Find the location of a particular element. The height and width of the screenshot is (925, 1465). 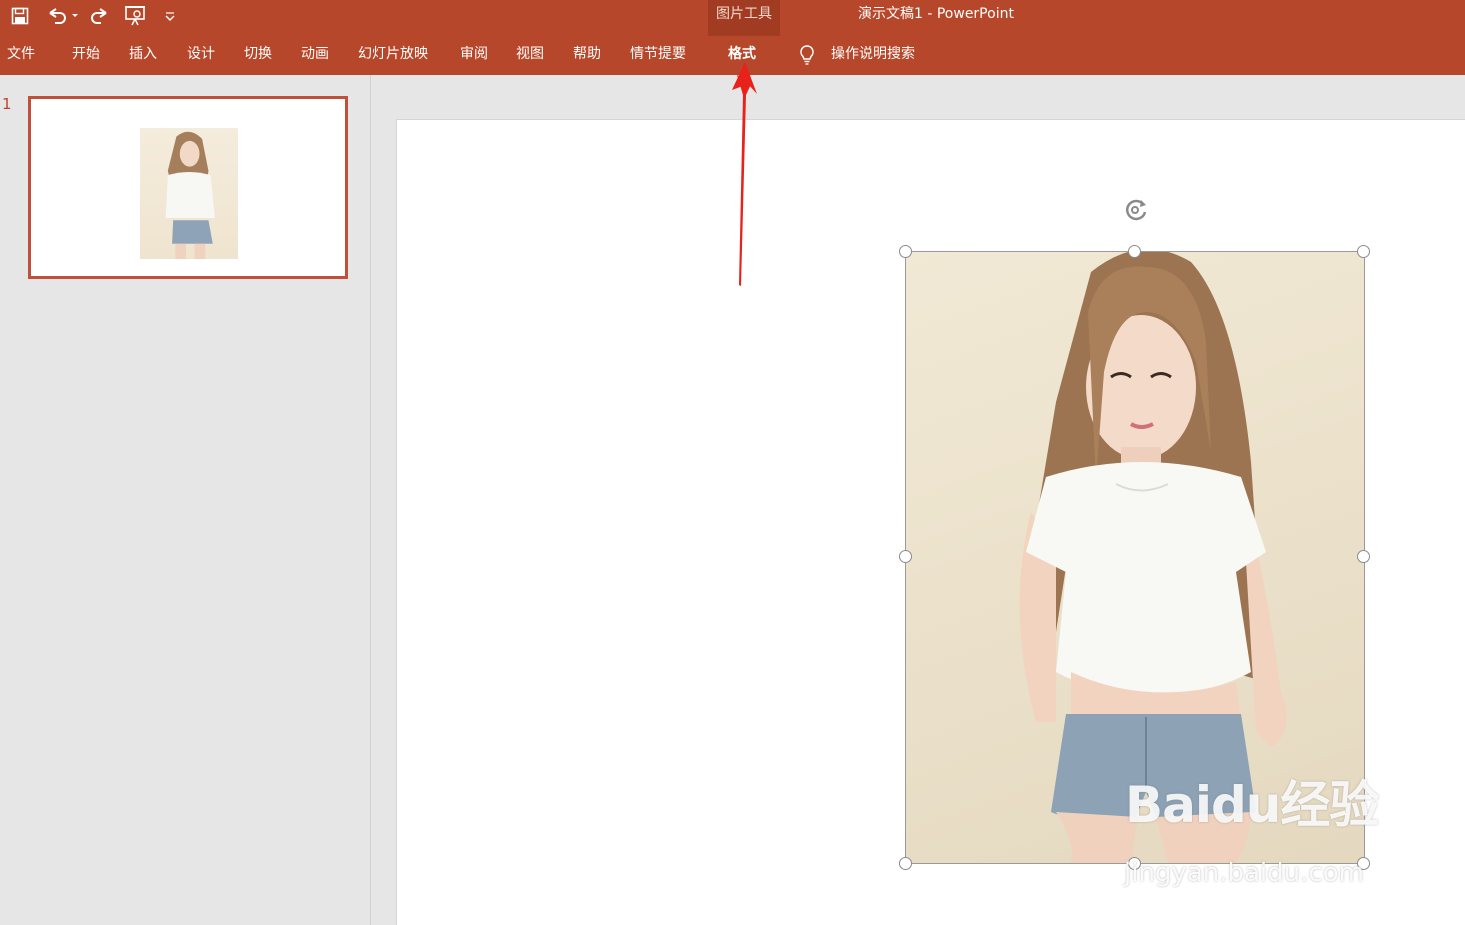

undo-button is located at coordinates (62, 16).